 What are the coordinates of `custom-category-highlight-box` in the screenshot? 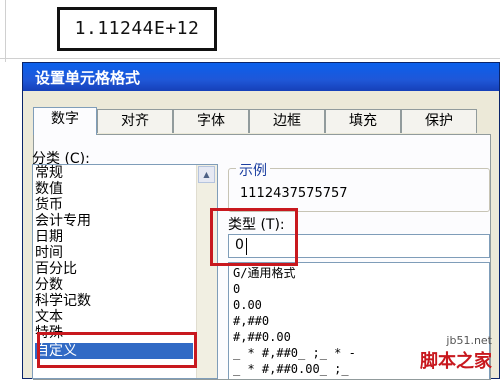 It's located at (117, 350).